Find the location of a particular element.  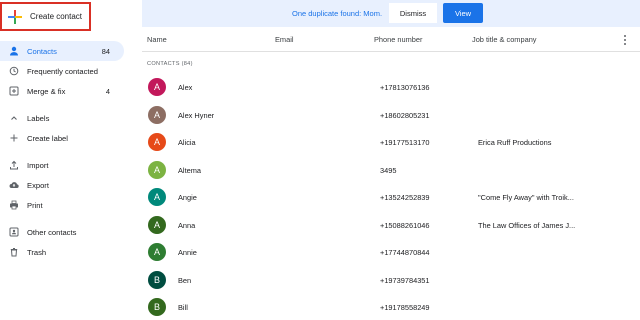

sidebar-item-other-contacts: Other contacts is located at coordinates (62, 232).